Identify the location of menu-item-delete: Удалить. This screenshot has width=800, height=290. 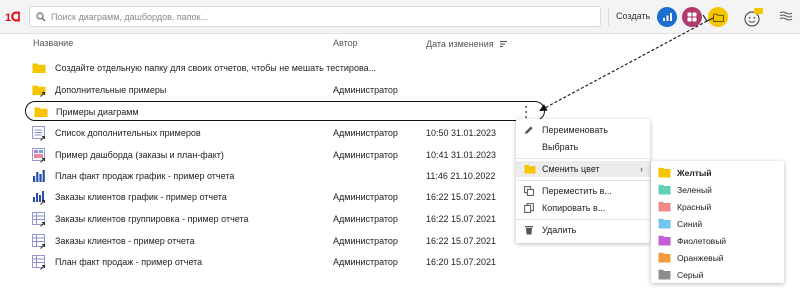
(583, 230).